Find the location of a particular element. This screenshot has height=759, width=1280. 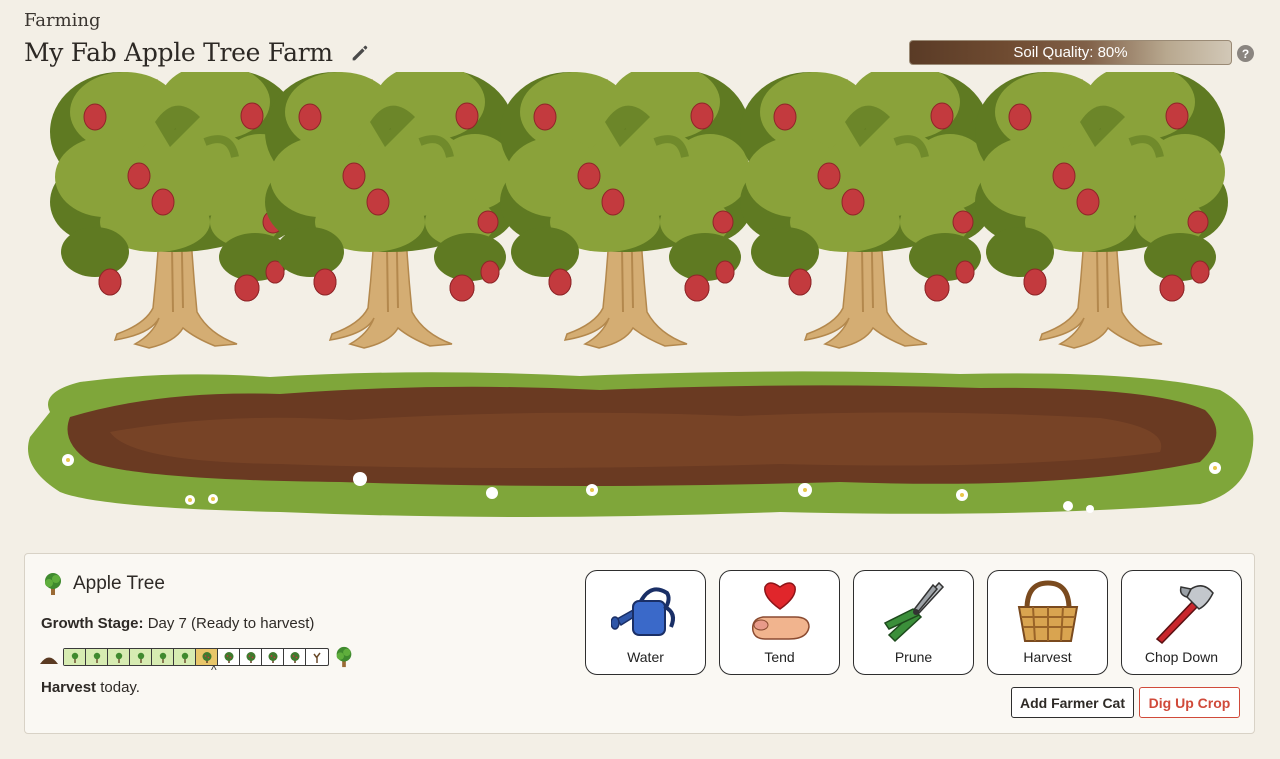

harvest-text: today. is located at coordinates (120, 687).